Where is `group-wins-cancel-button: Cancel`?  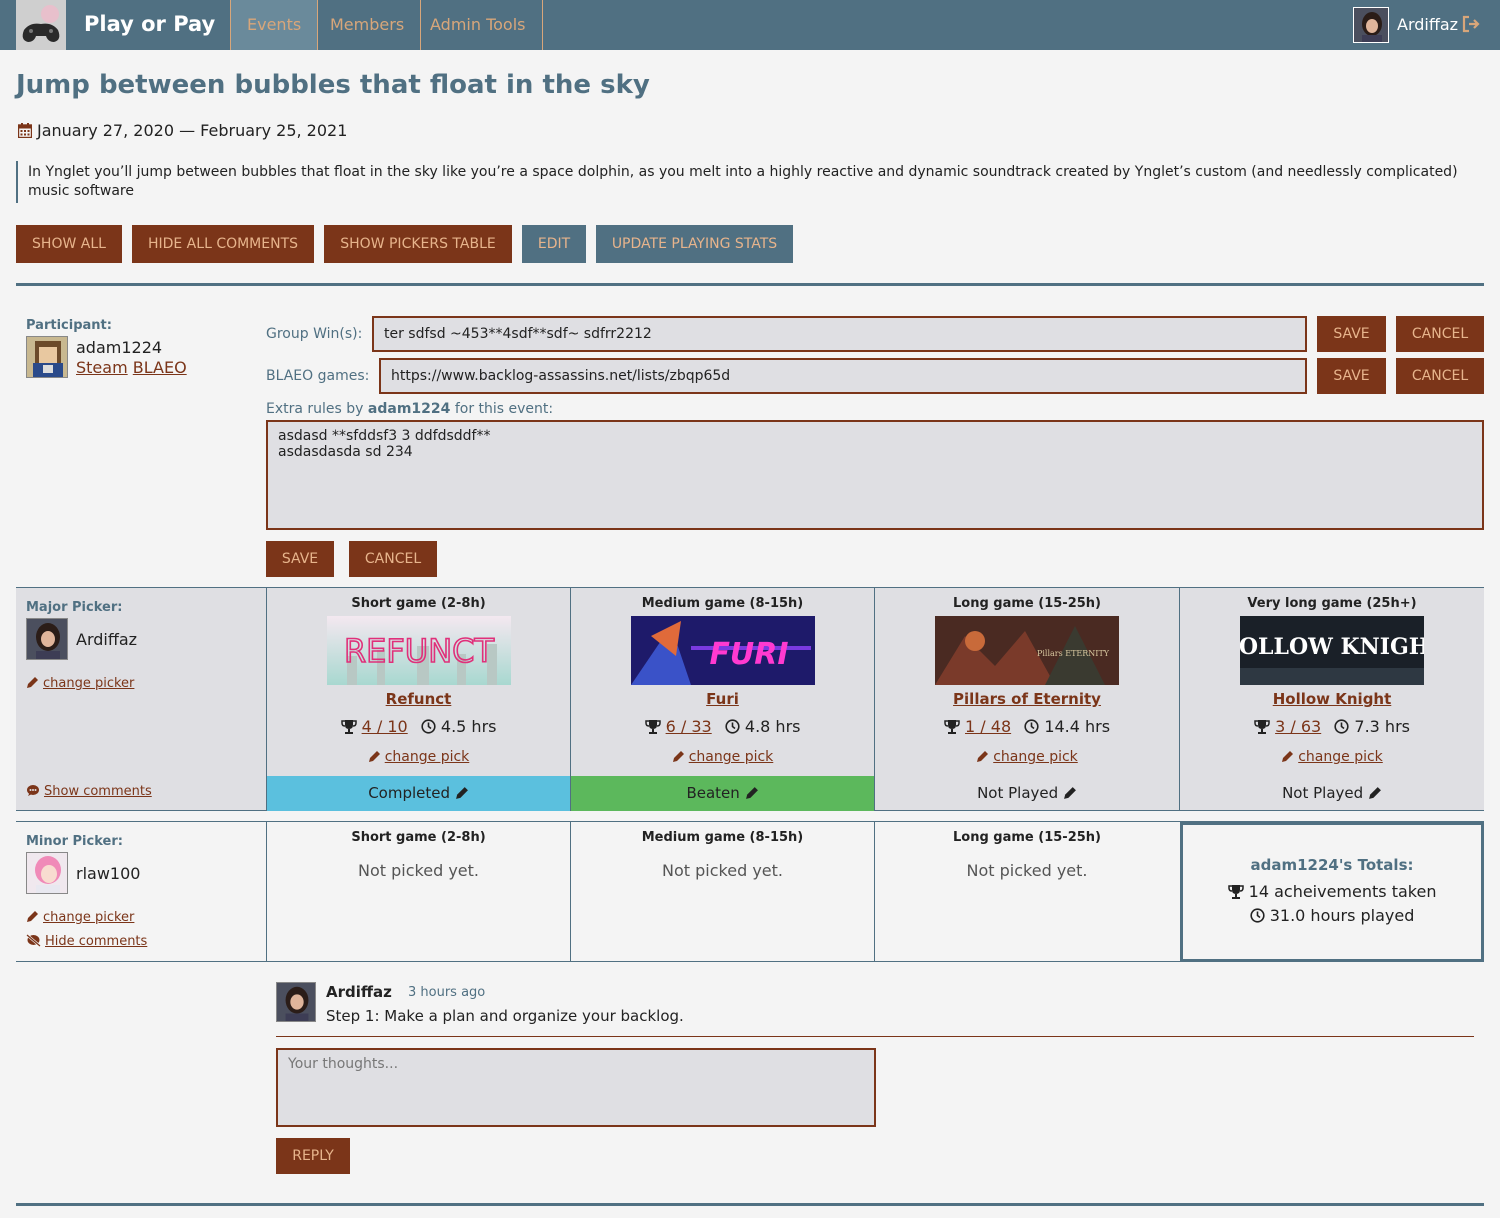 group-wins-cancel-button: Cancel is located at coordinates (1440, 334).